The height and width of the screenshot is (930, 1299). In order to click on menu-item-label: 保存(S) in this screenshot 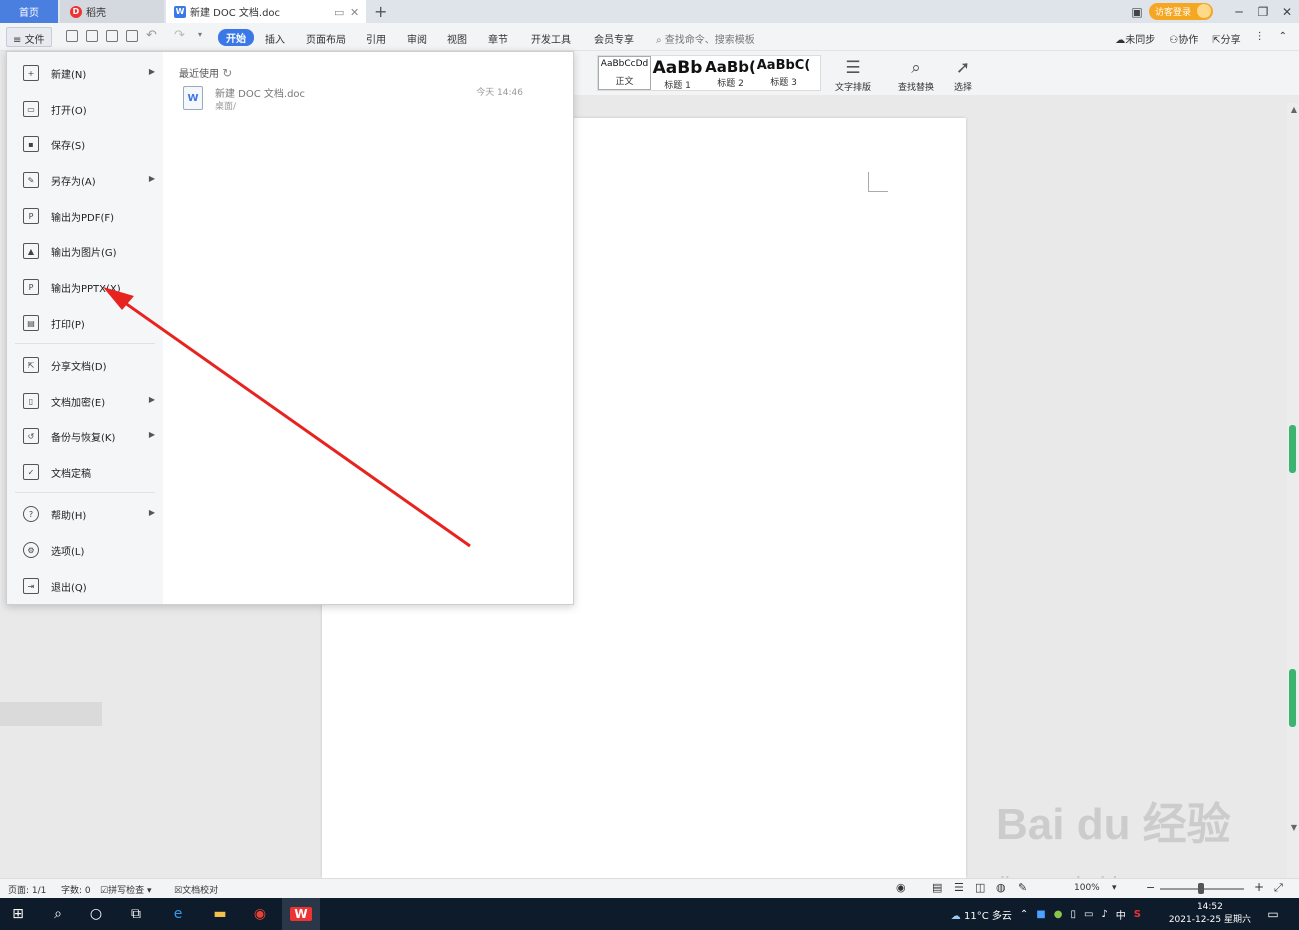, I will do `click(68, 146)`.